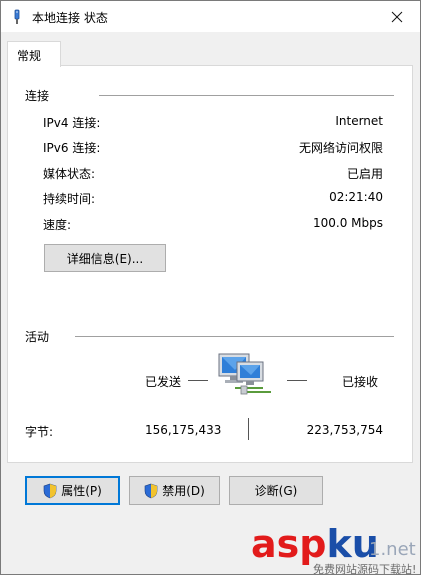  I want to click on bytes-label: 字节:, so click(39, 432).